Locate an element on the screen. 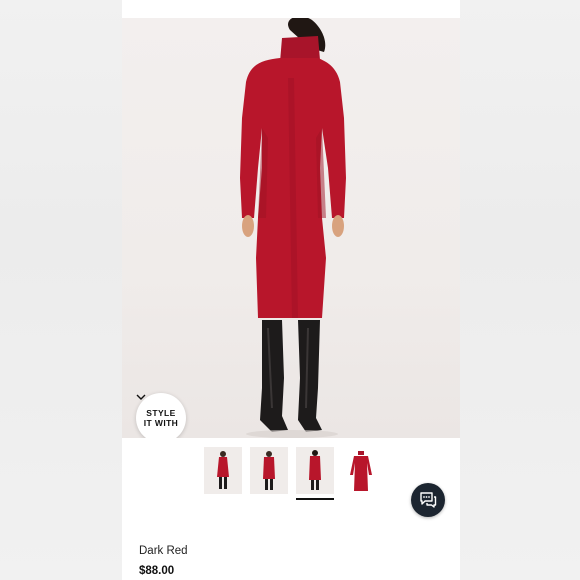 Image resolution: width=580 pixels, height=580 pixels. thumbnail-3-selected is located at coordinates (315, 473).